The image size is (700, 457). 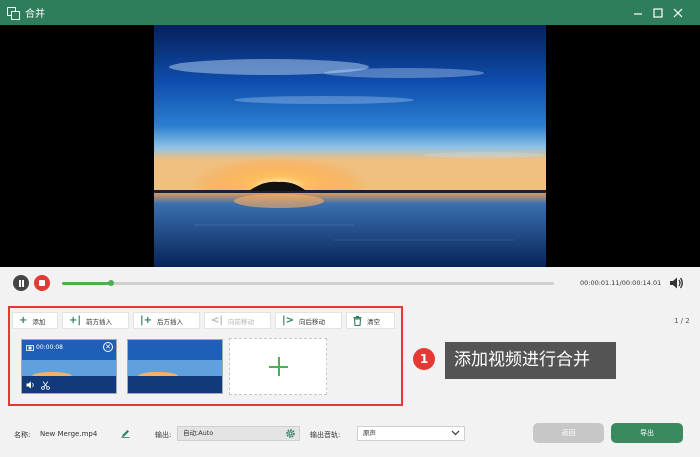 What do you see at coordinates (238, 433) in the screenshot?
I see `output-format-field: 自动;Auto` at bounding box center [238, 433].